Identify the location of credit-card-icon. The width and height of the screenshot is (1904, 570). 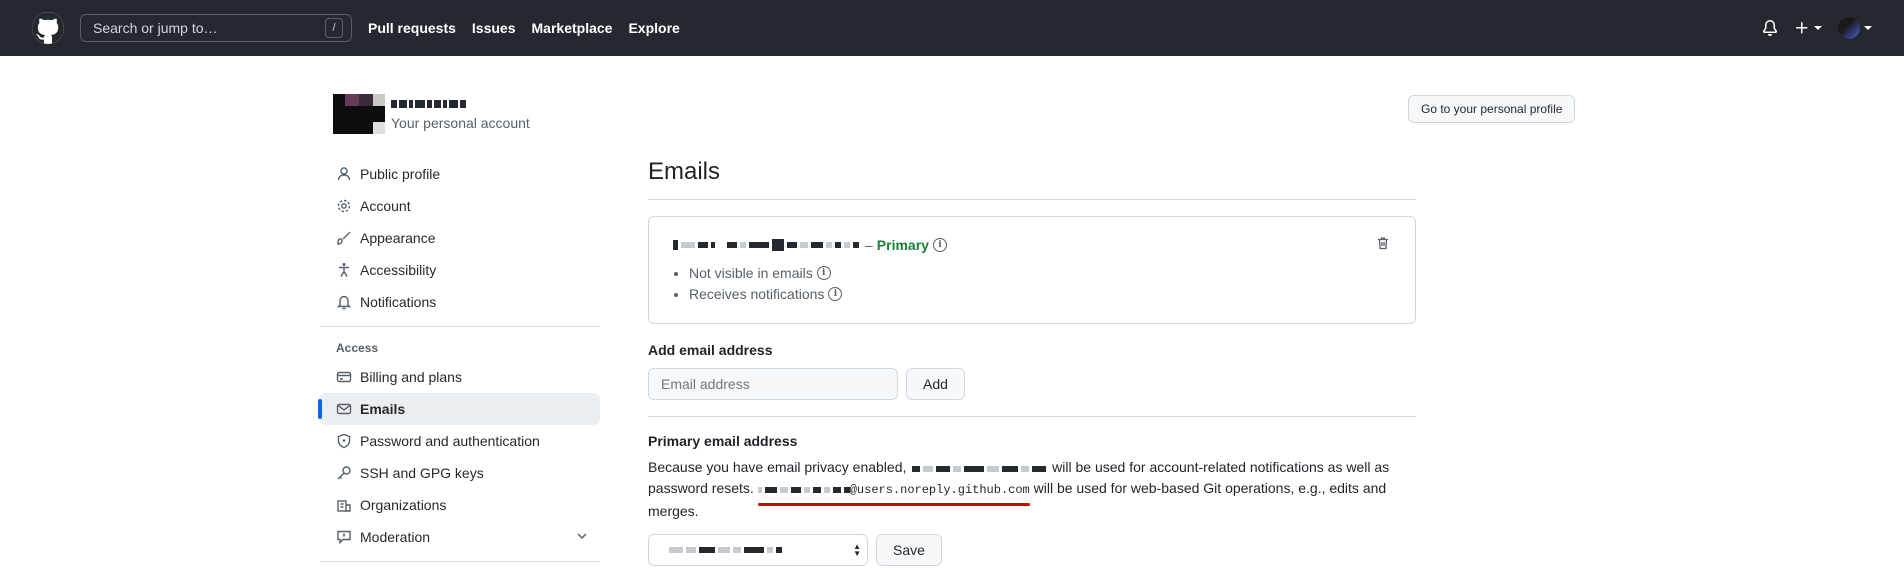
(344, 377).